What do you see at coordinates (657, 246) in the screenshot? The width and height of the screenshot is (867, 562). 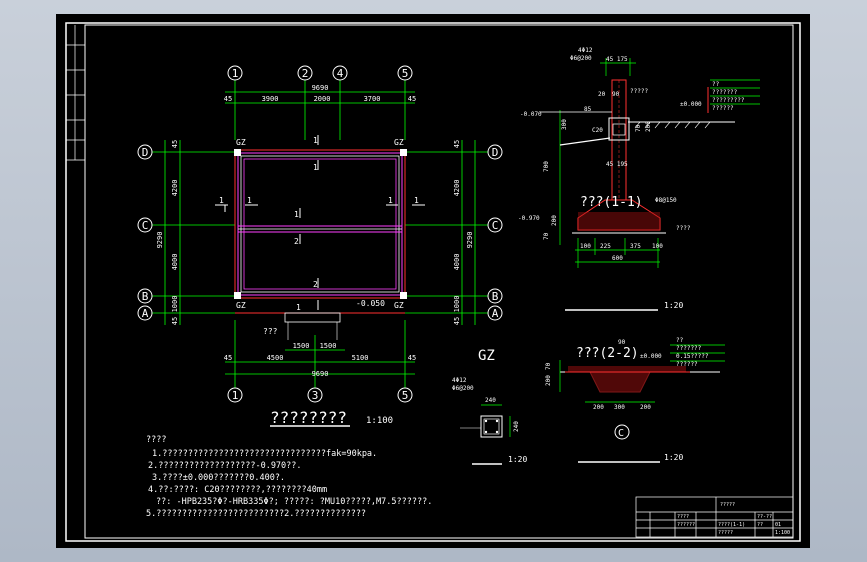 I see `s1-dim-bottom-4: 100` at bounding box center [657, 246].